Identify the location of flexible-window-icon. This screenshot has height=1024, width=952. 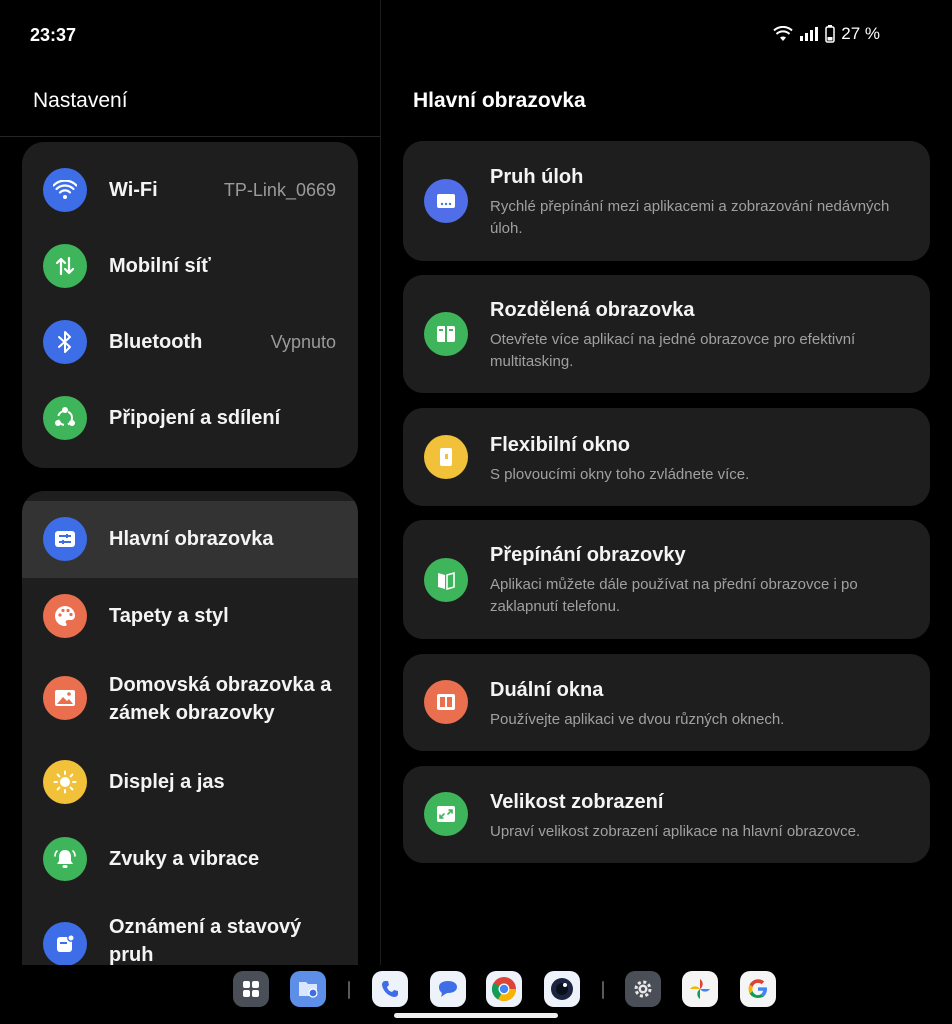
(446, 457).